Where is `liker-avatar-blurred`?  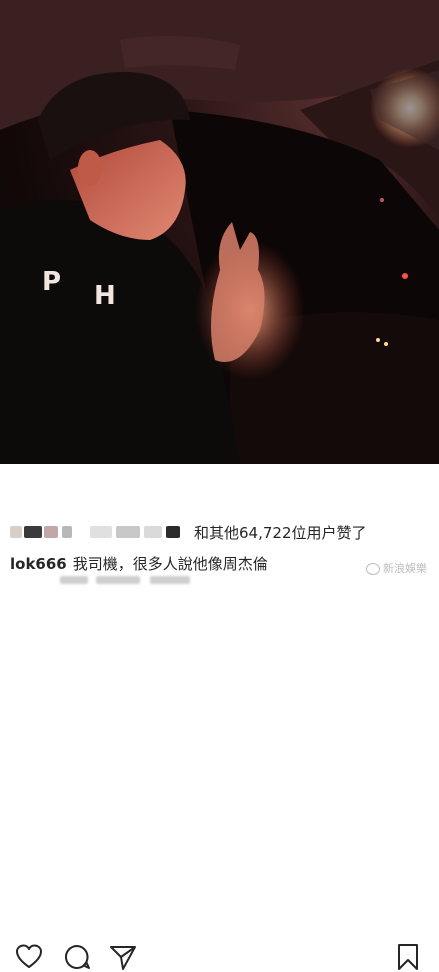 liker-avatar-blurred is located at coordinates (16, 532).